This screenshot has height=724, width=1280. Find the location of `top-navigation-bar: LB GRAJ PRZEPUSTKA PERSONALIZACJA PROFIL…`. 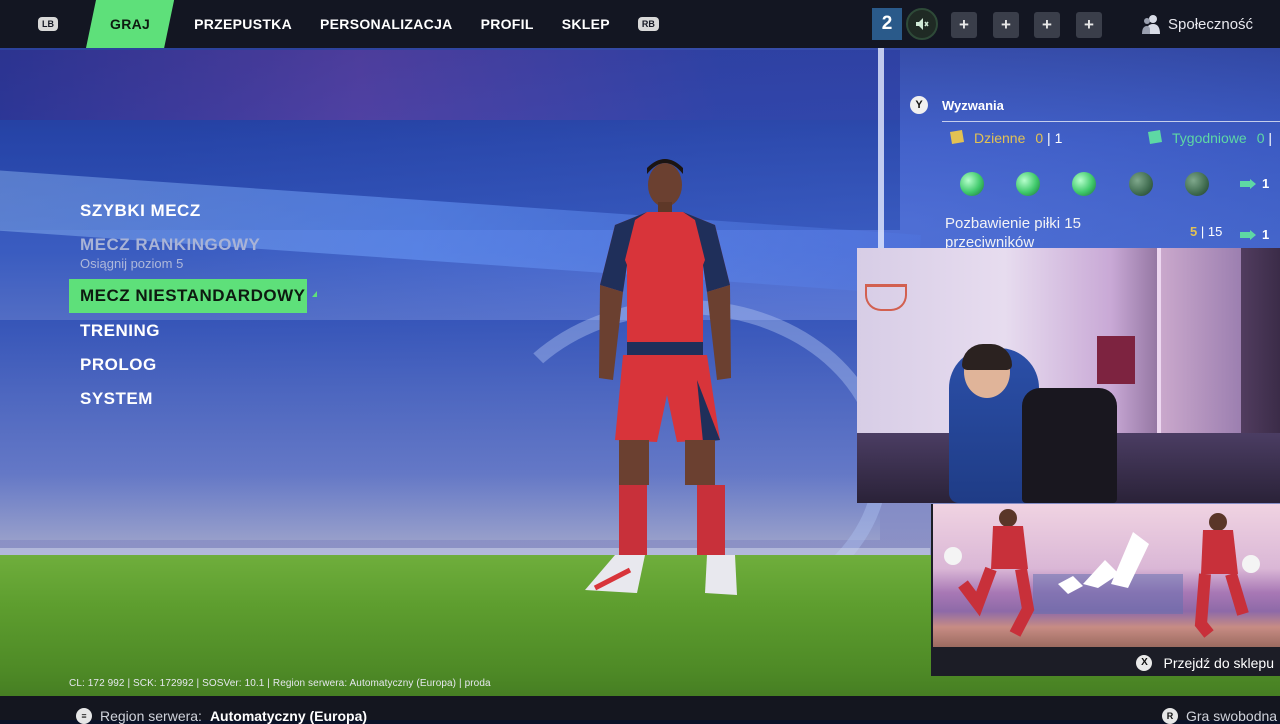

top-navigation-bar: LB GRAJ PRZEPUSTKA PERSONALIZACJA PROFIL… is located at coordinates (640, 24).